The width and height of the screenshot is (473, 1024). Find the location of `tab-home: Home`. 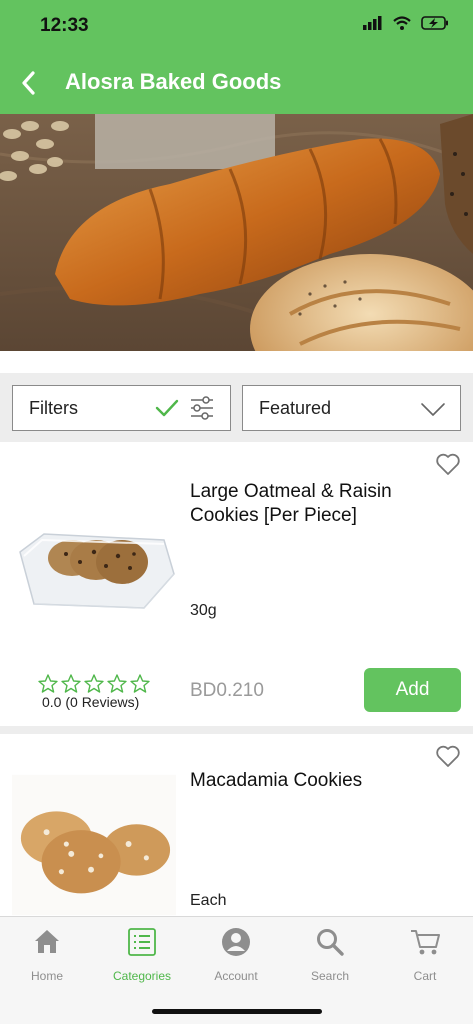

tab-home: Home is located at coordinates (47, 957).